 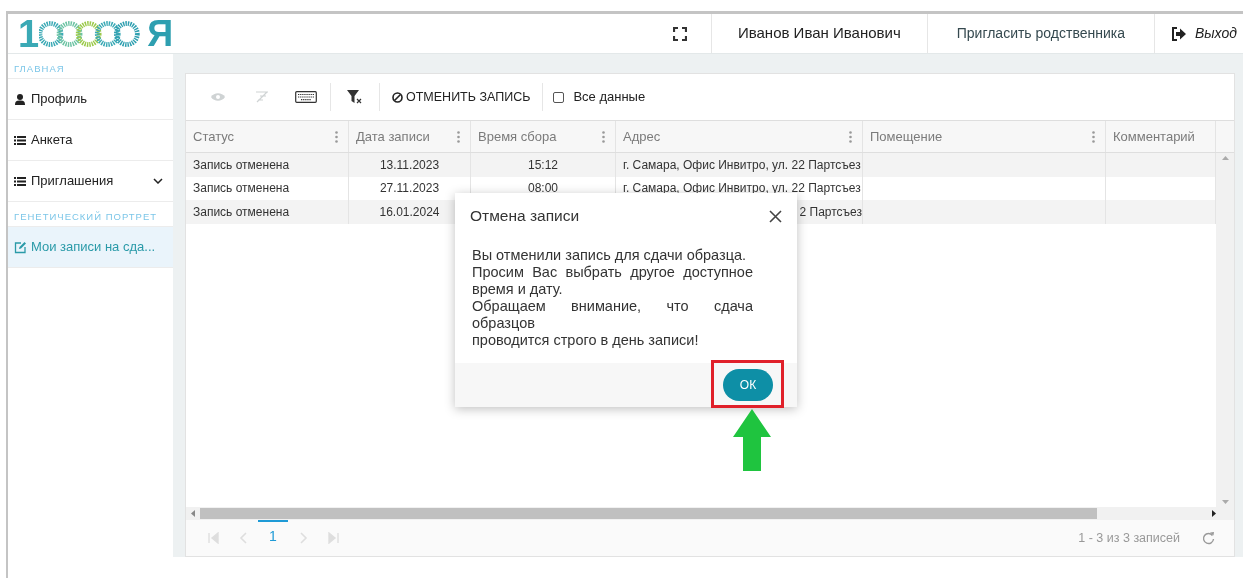 I want to click on horizontal-scrollbar, so click(x=710, y=513).